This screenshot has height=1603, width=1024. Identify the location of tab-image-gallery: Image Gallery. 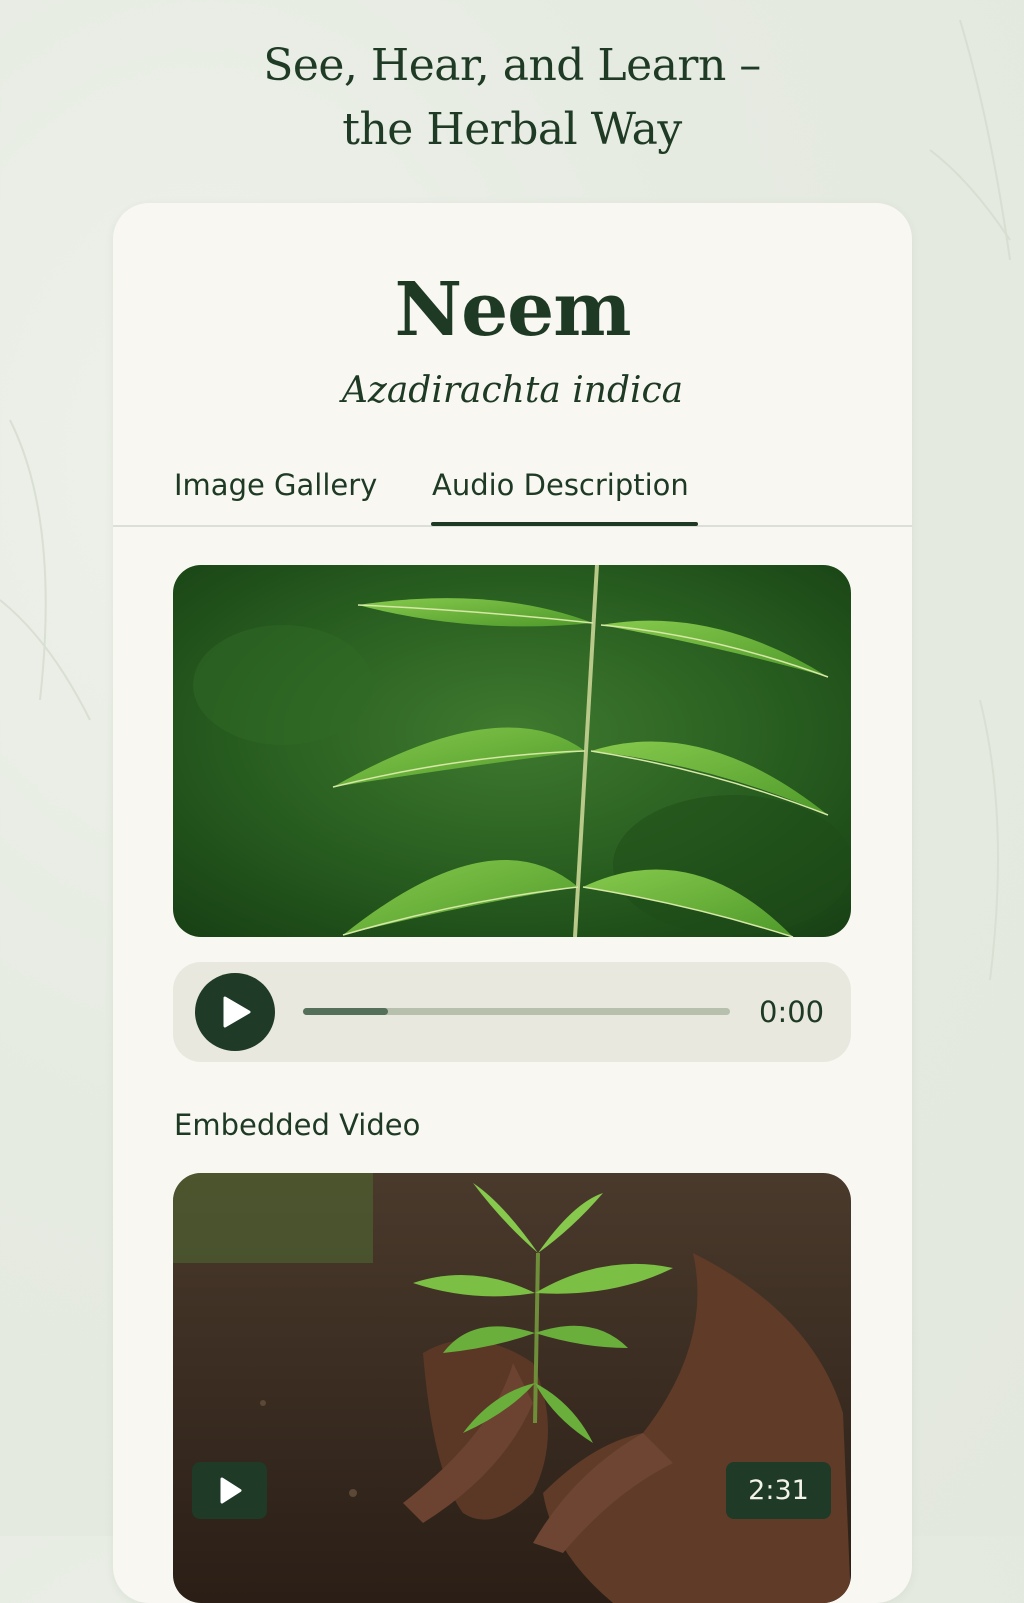
(275, 485).